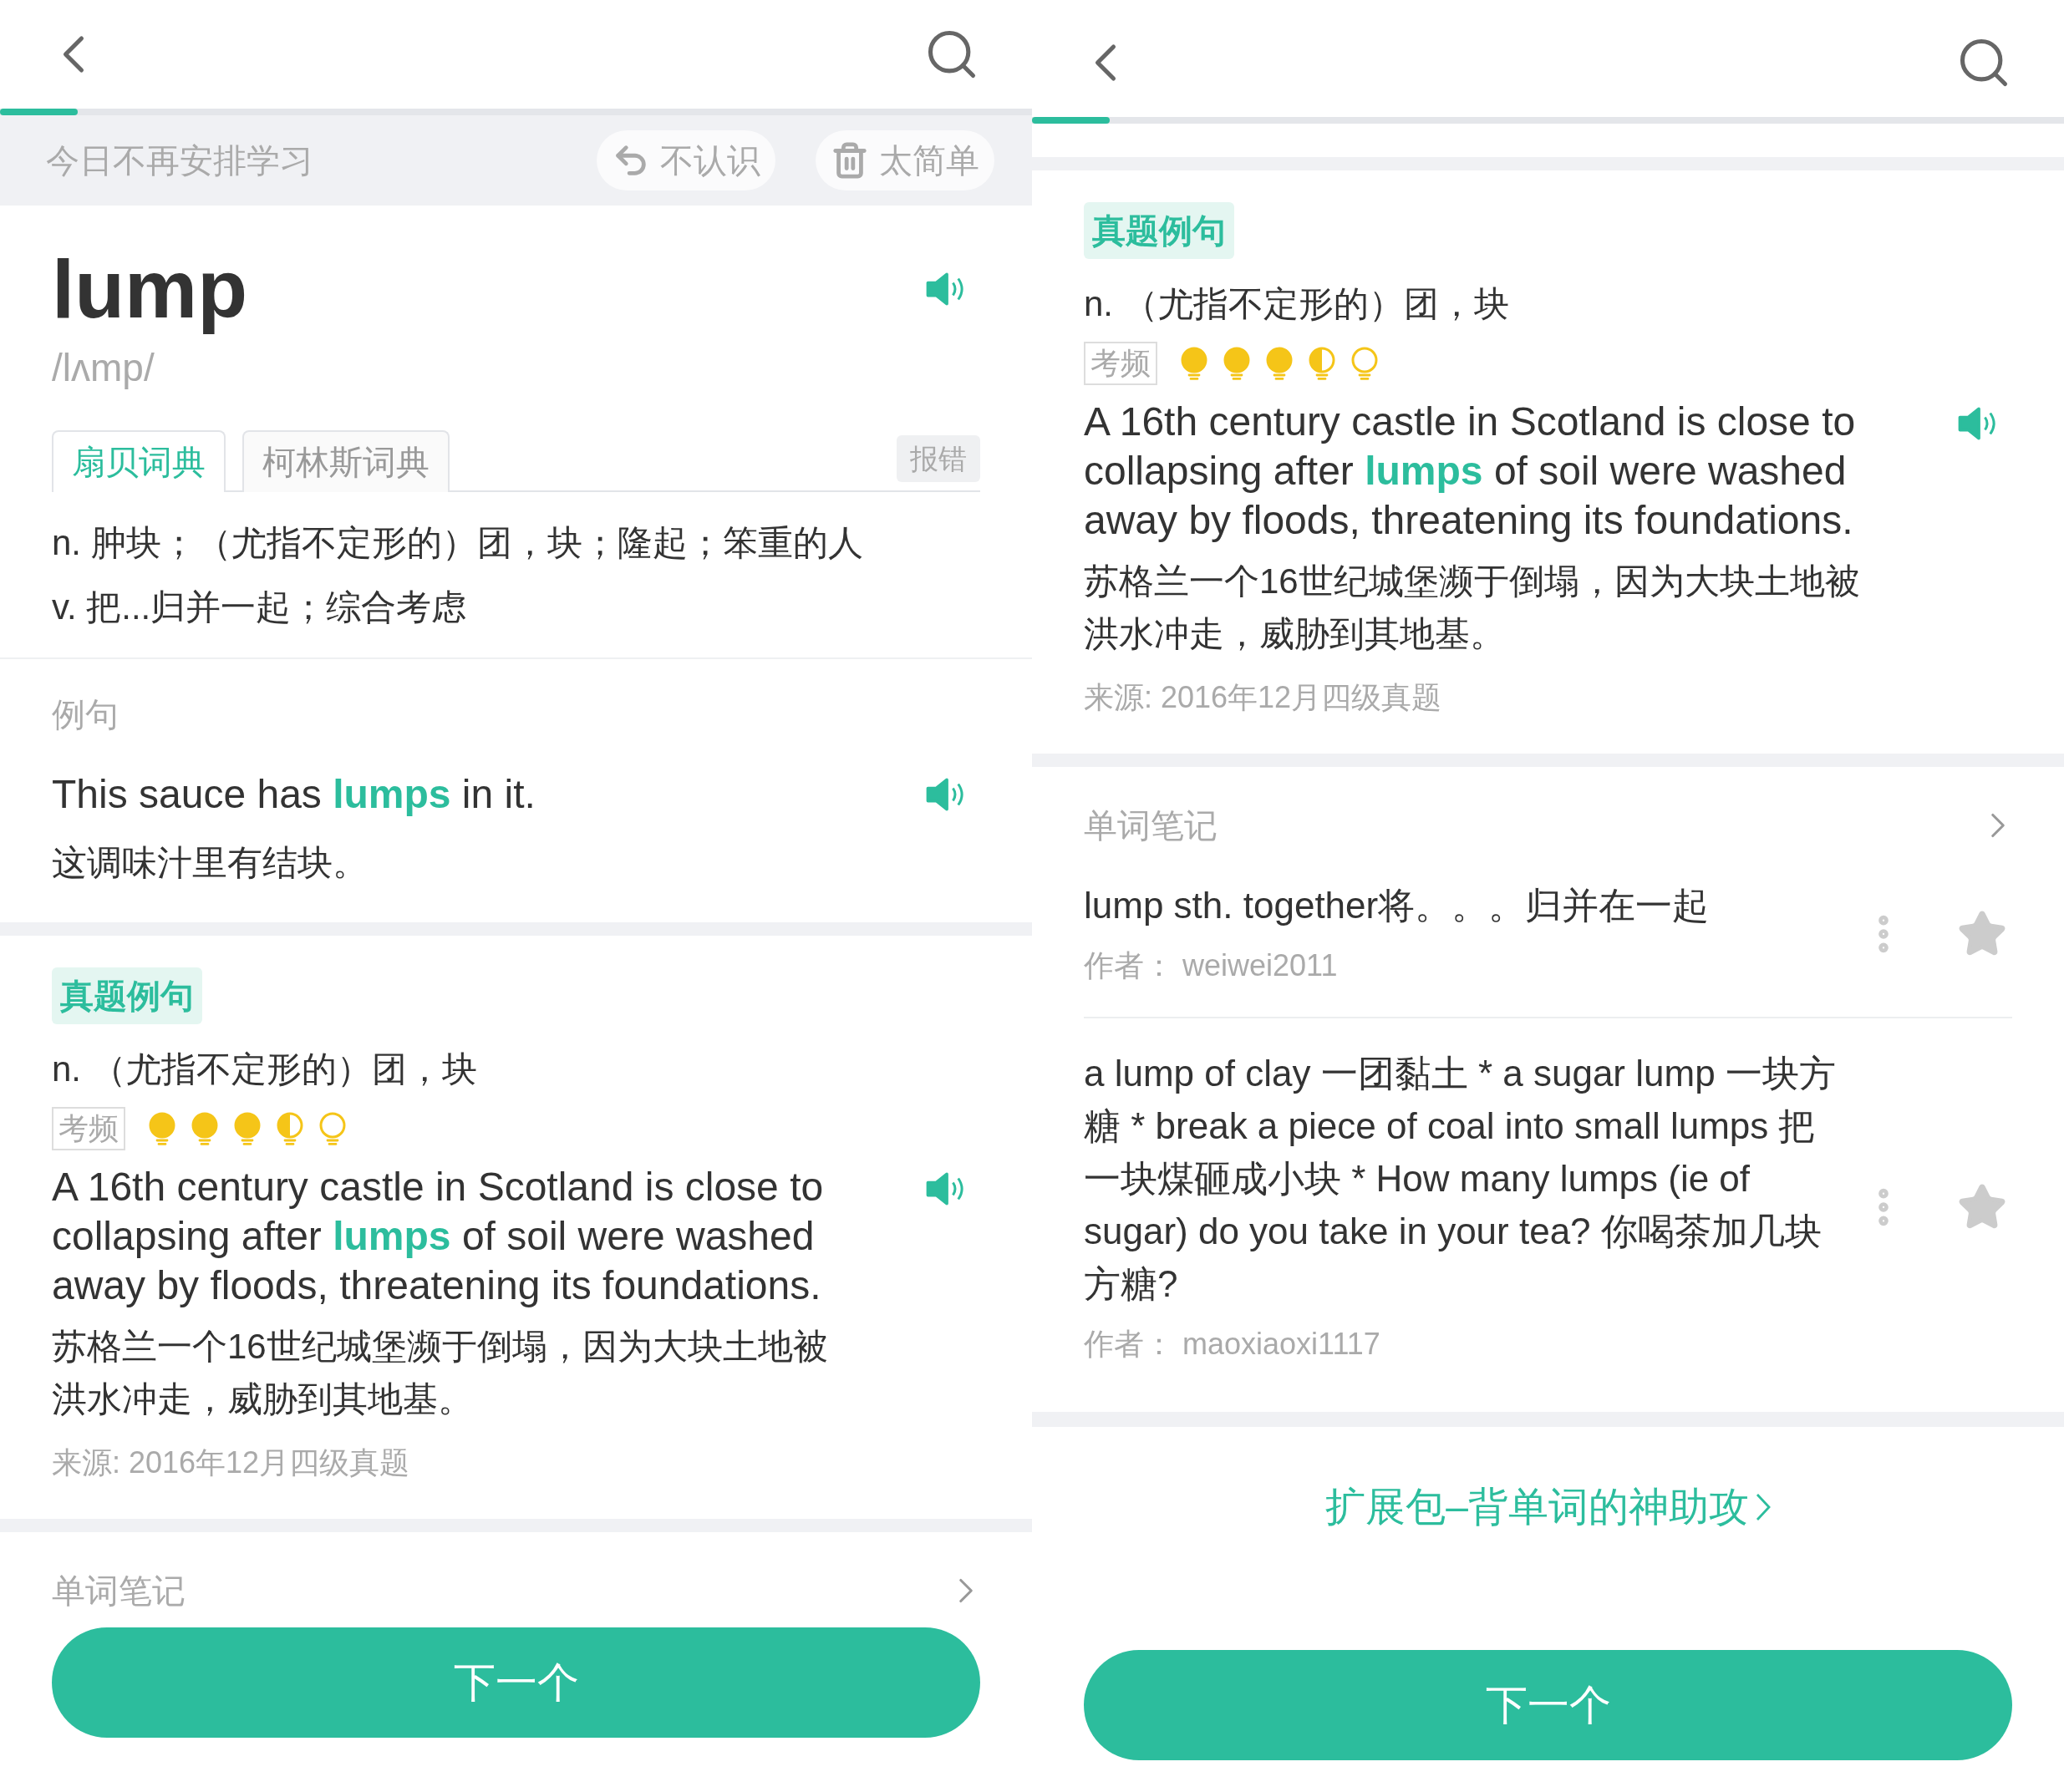  Describe the element at coordinates (210, 863) in the screenshot. I see `sentence-translation: 这调味汁里有结块。` at that location.